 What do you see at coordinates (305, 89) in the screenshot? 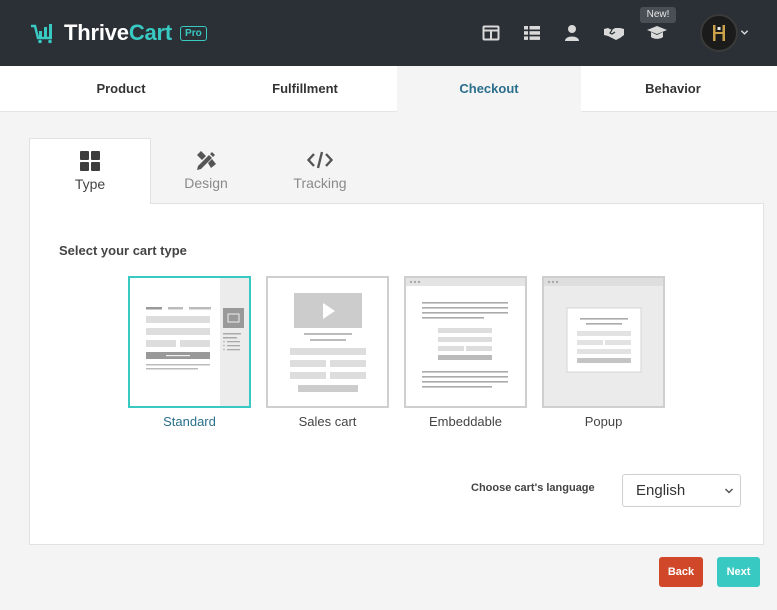
I see `tab-fulfillment: Fulfillment` at bounding box center [305, 89].